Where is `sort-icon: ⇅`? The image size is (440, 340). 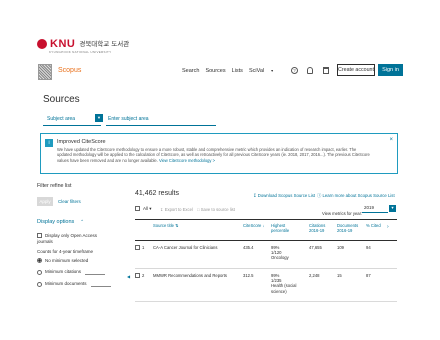 sort-icon: ⇅ is located at coordinates (177, 226).